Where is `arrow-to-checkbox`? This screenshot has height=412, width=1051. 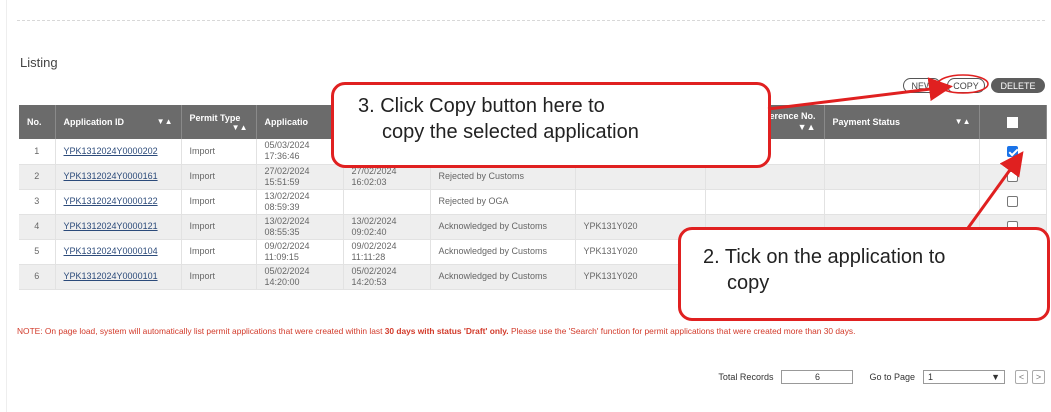
arrow-to-checkbox is located at coordinates (995, 190).